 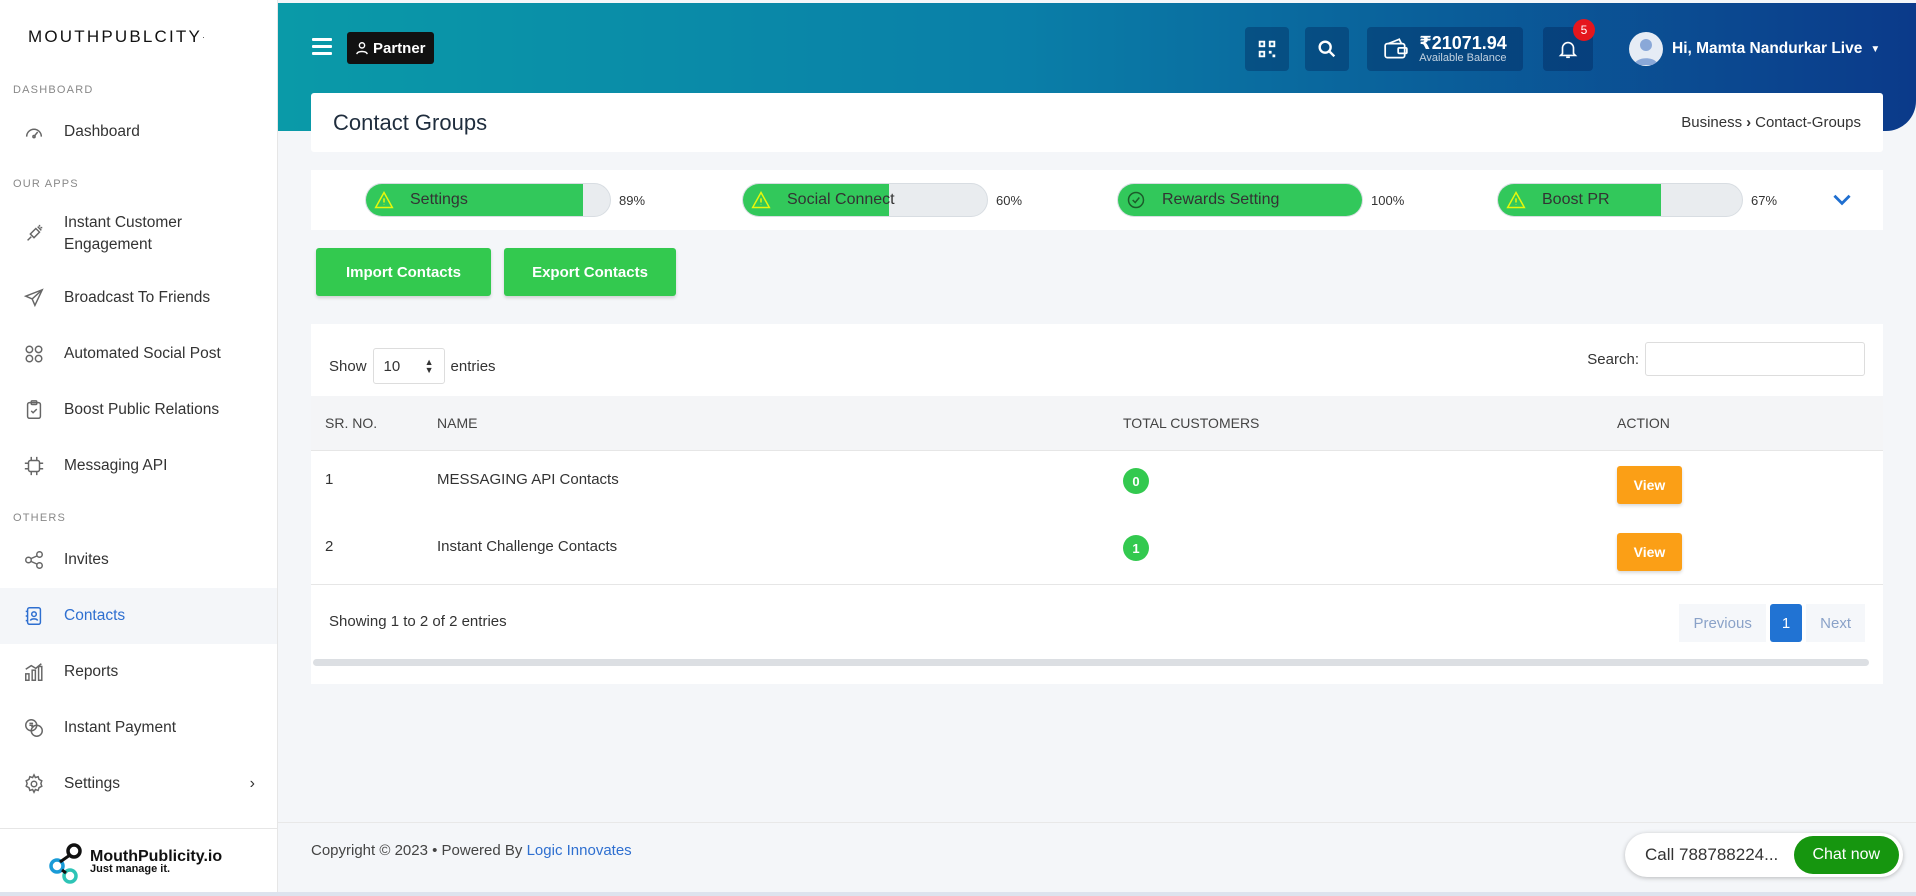 I want to click on partner-badge: Partner, so click(x=390, y=48).